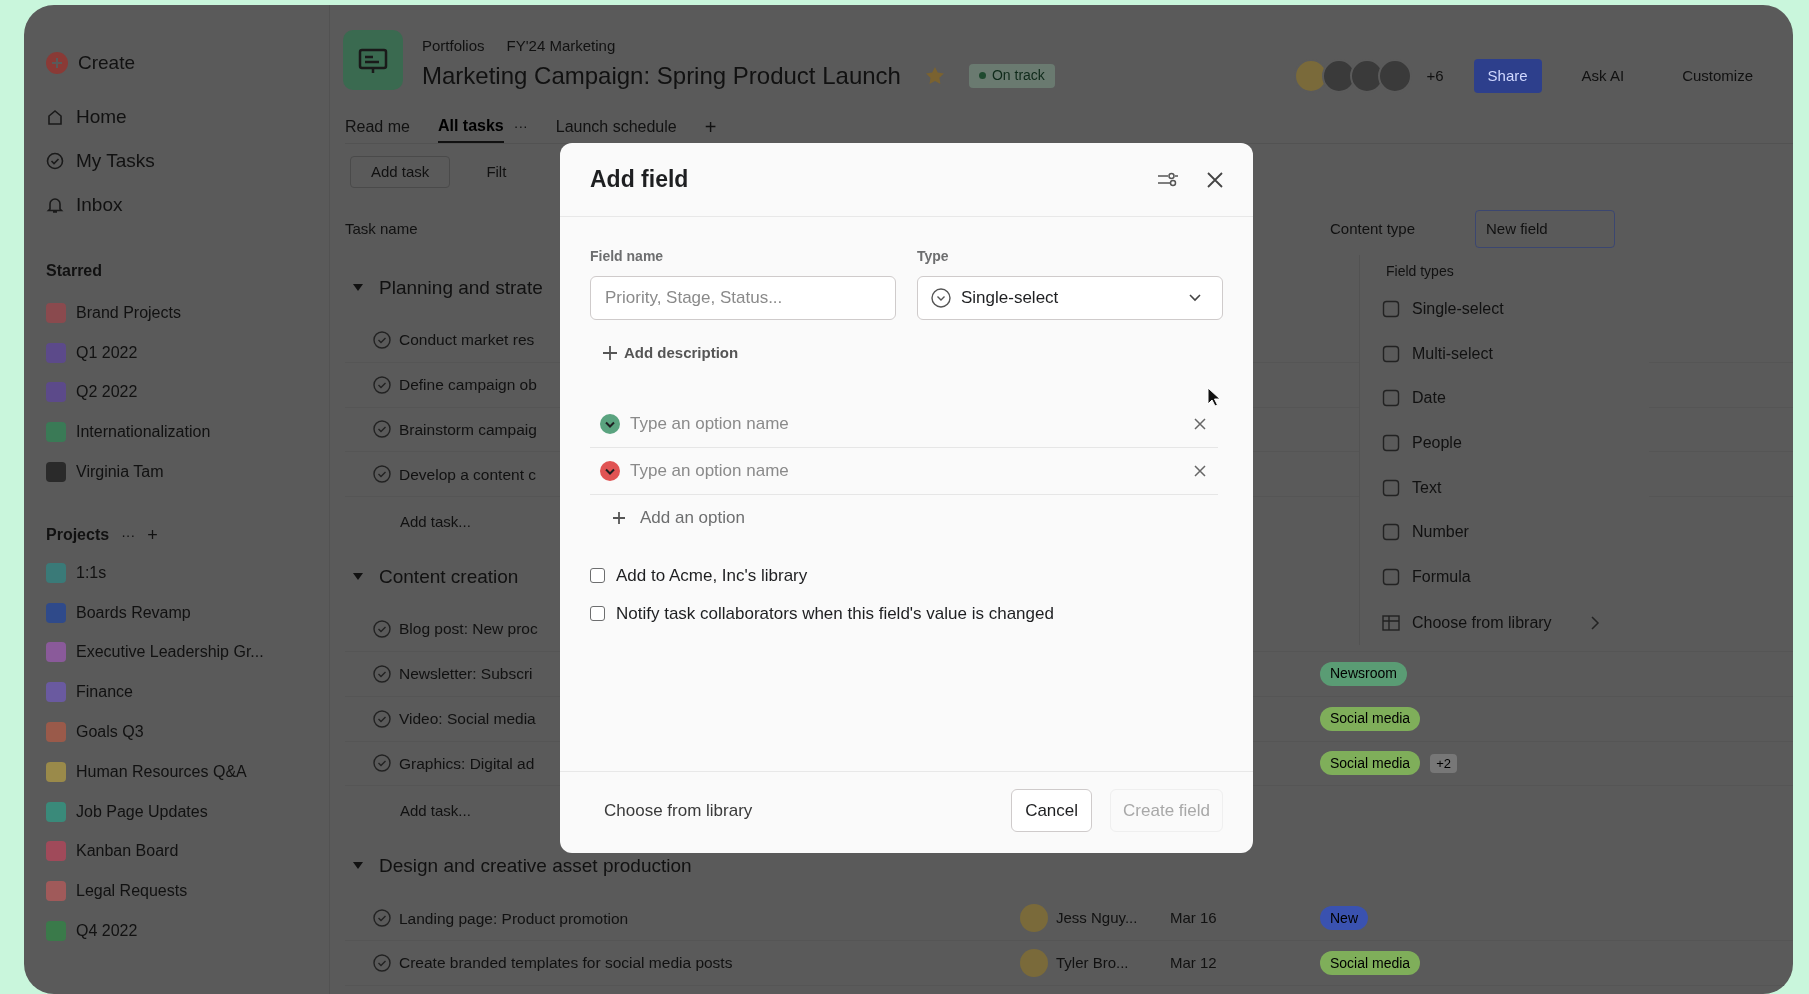  I want to click on status-pill: On track, so click(1011, 75).